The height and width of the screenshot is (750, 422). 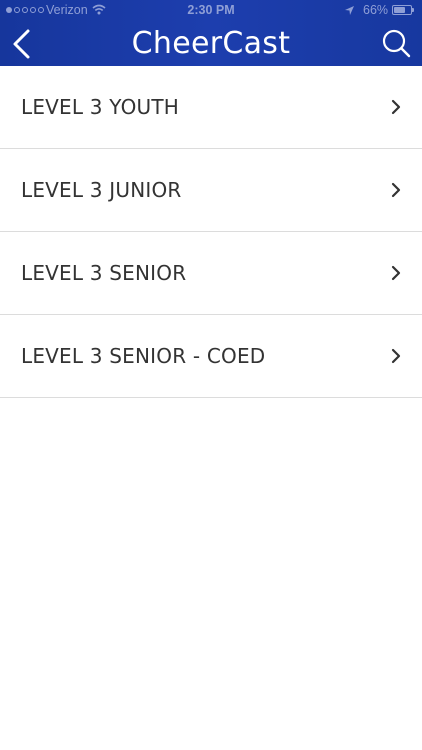 What do you see at coordinates (211, 43) in the screenshot?
I see `page-title: CheerCast` at bounding box center [211, 43].